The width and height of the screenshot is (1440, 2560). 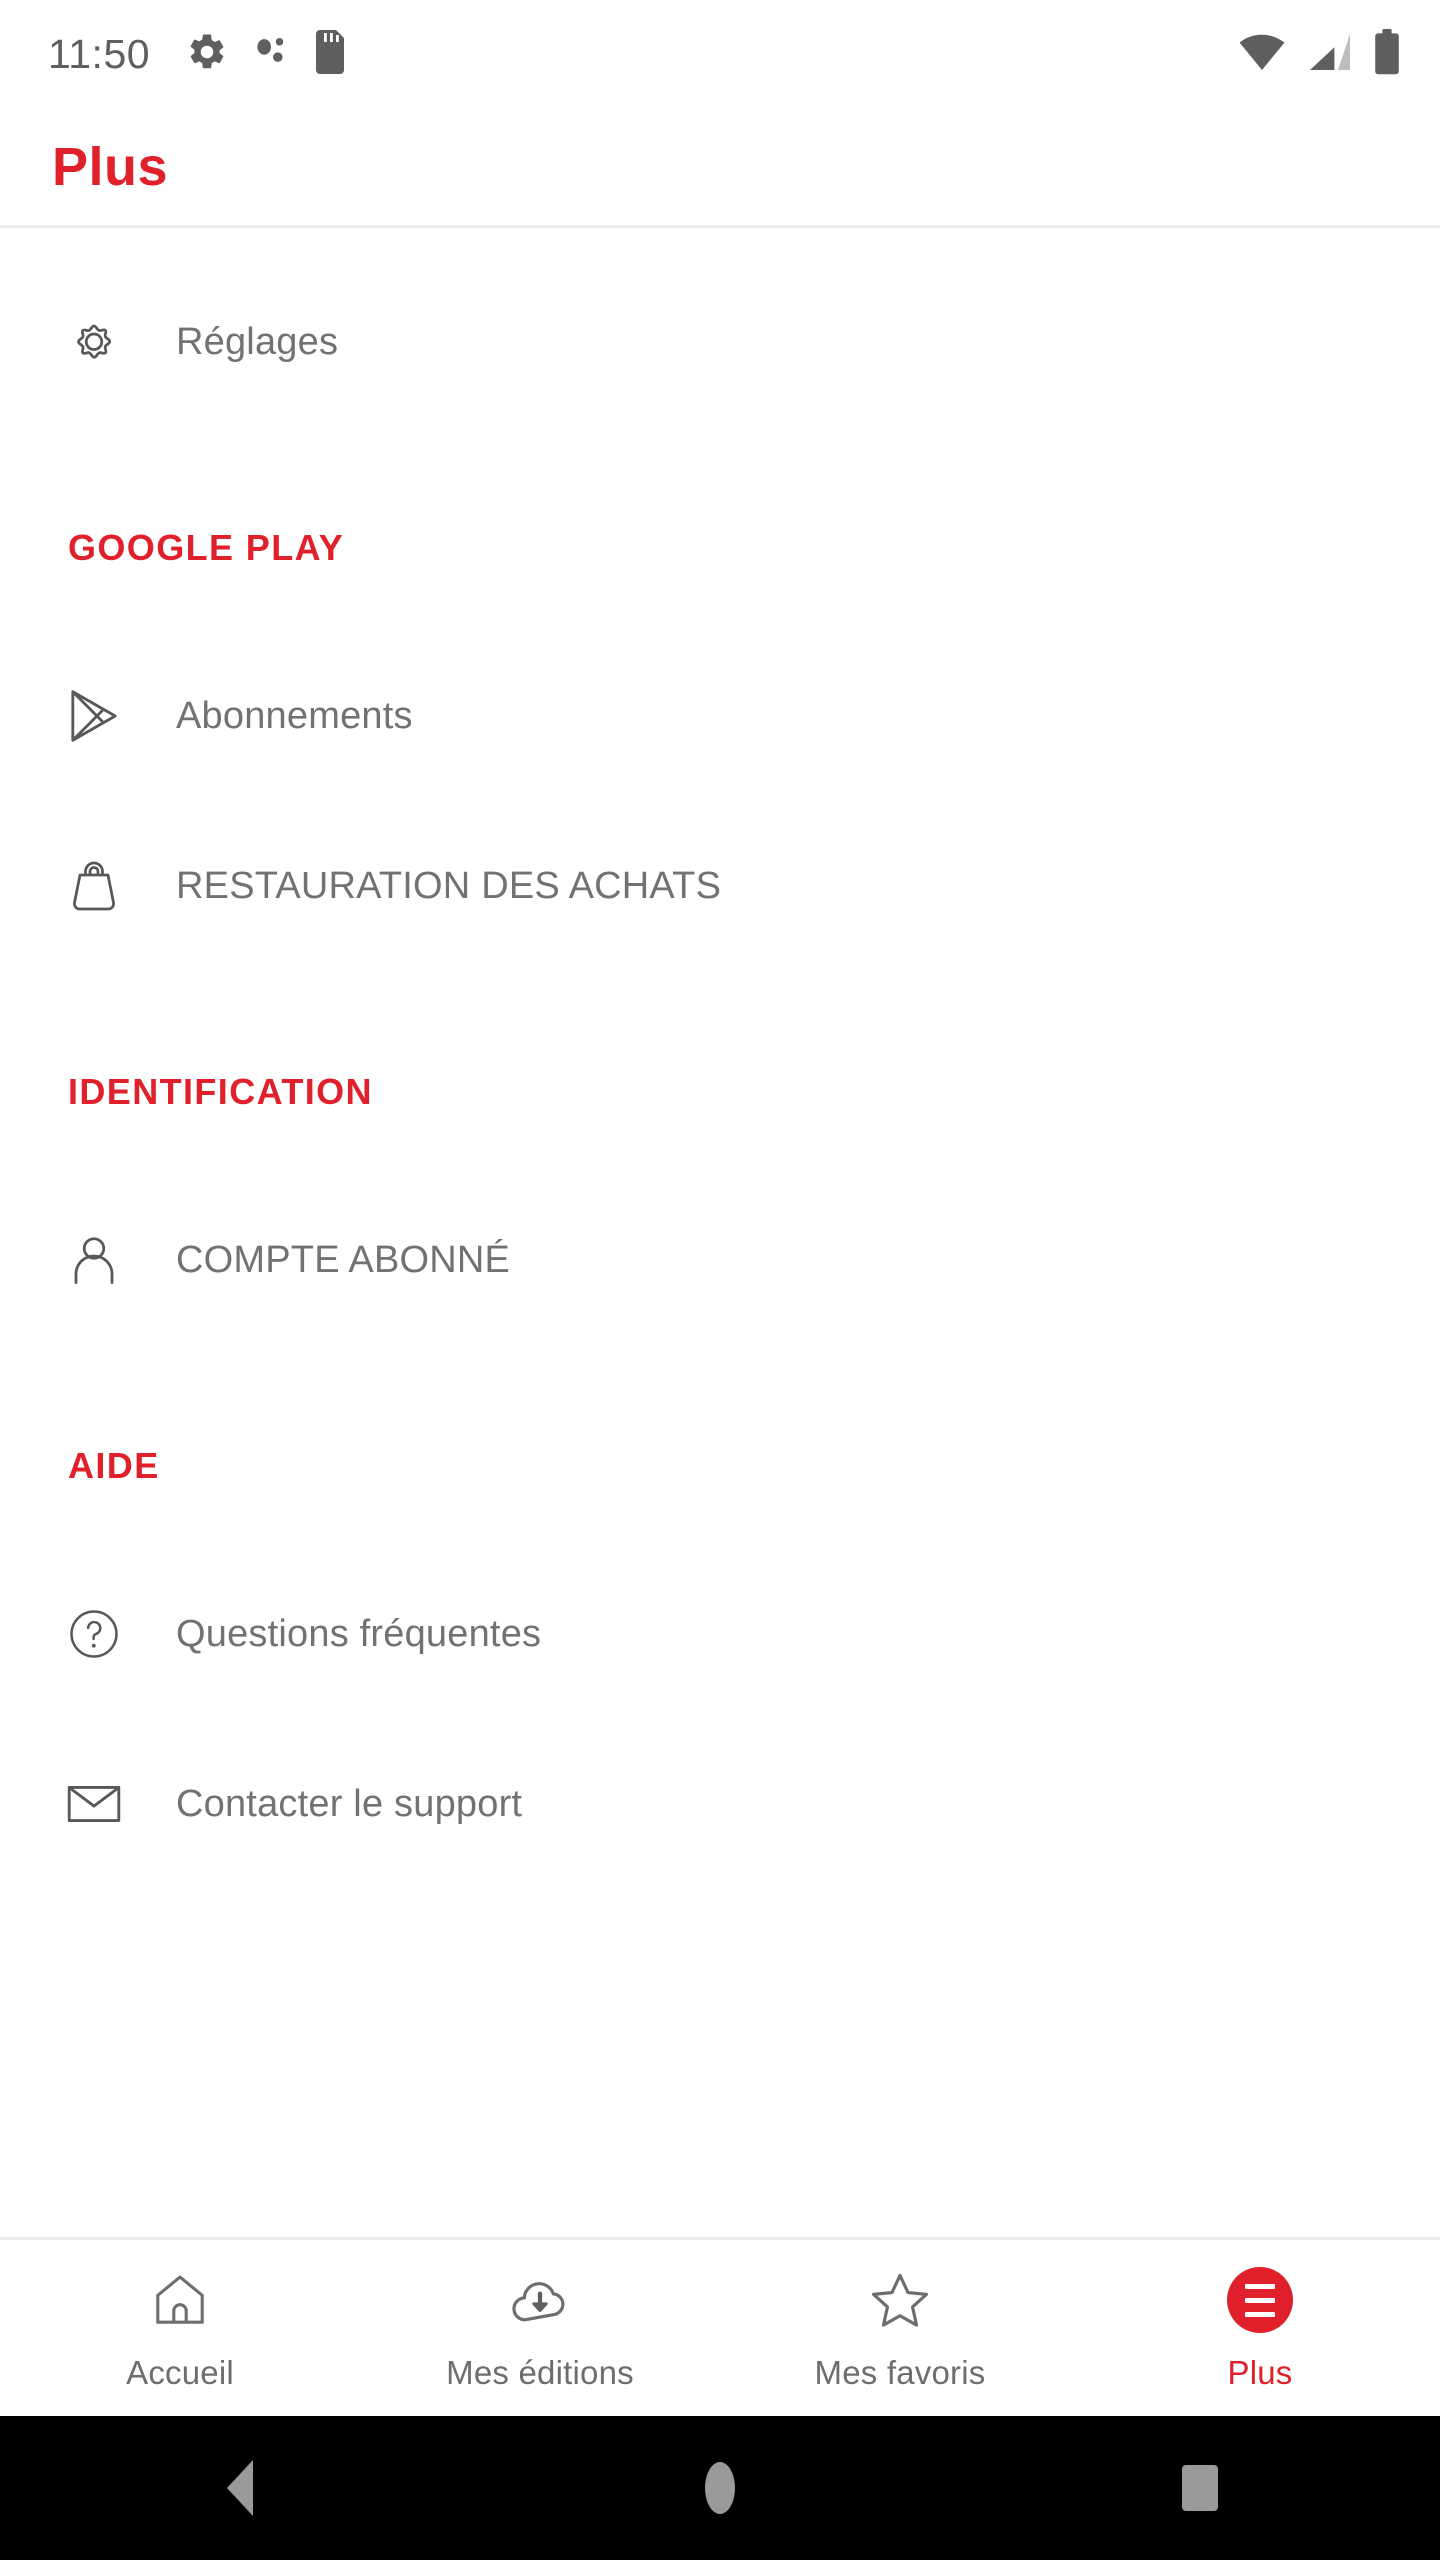 What do you see at coordinates (349, 1803) in the screenshot?
I see `list-item-label: Contacter le support` at bounding box center [349, 1803].